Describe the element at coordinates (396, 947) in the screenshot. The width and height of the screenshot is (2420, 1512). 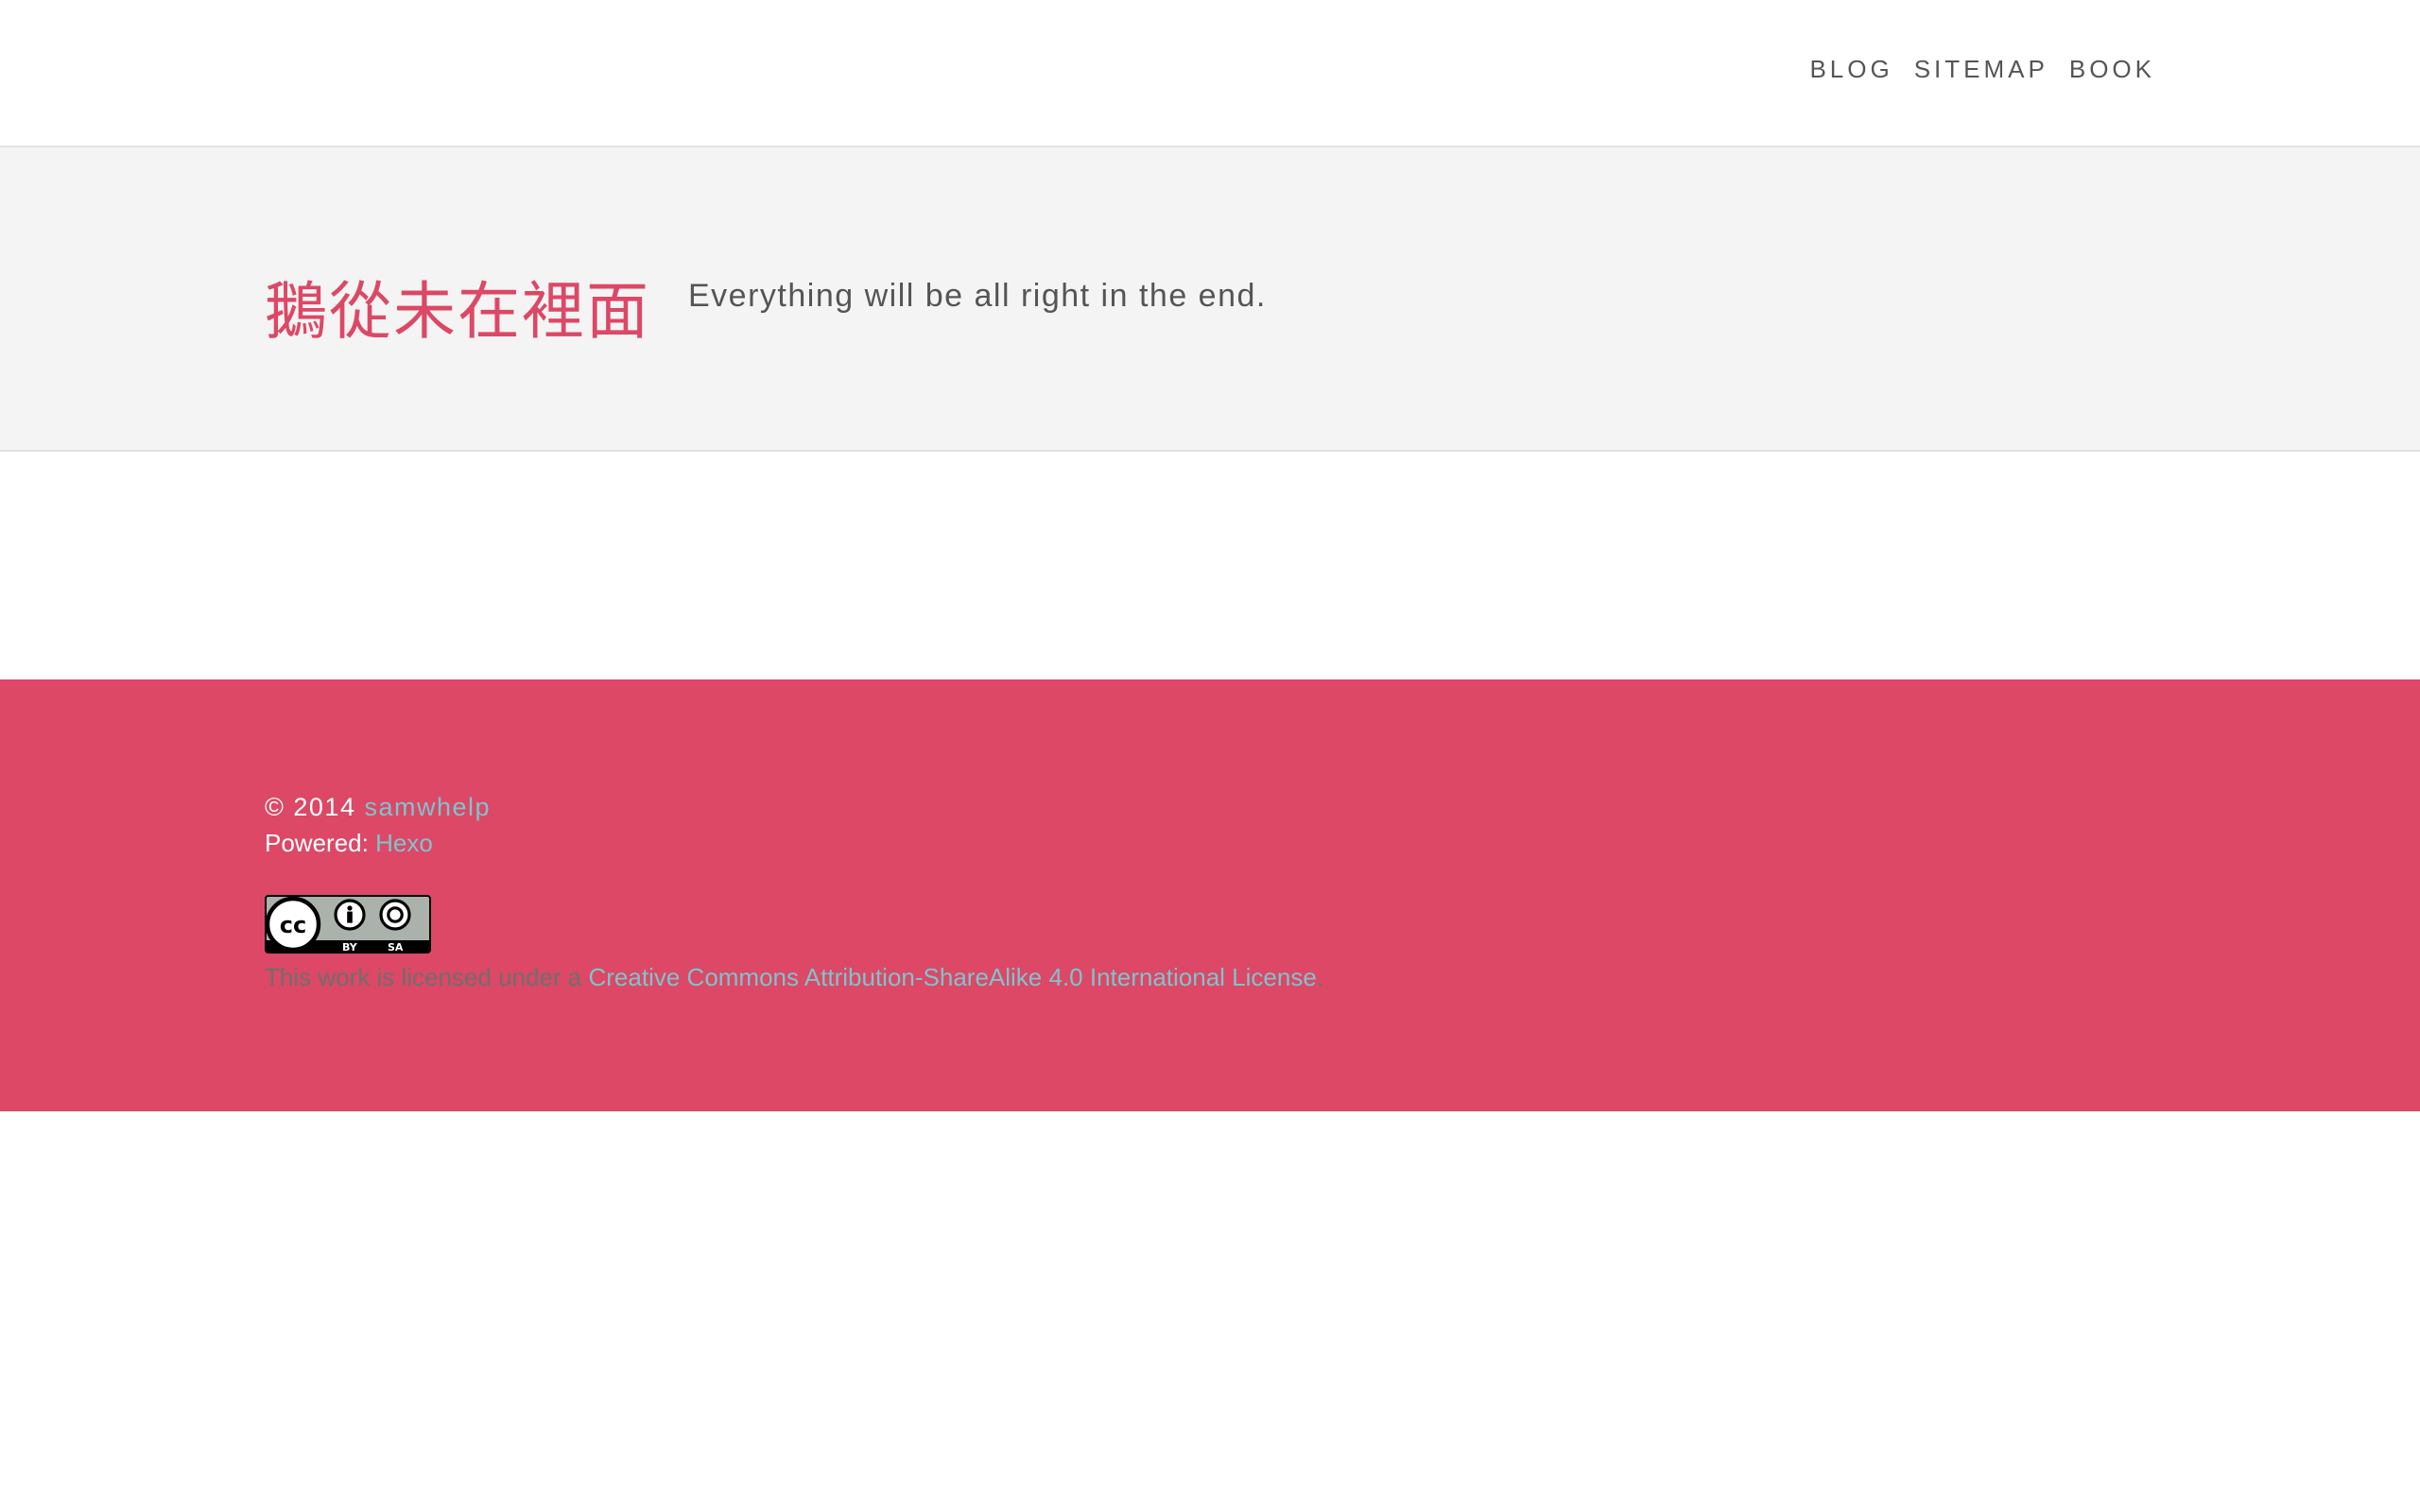
I see `svg-text: SA` at that location.